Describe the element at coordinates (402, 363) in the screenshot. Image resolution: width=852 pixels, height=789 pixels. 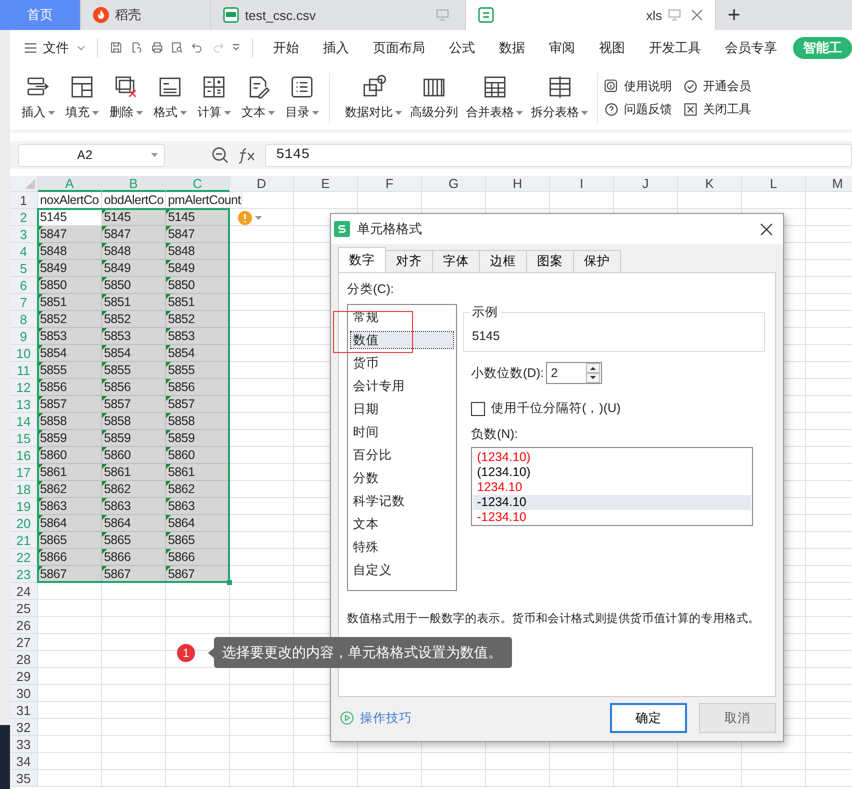
I see `category-item: 货币` at that location.